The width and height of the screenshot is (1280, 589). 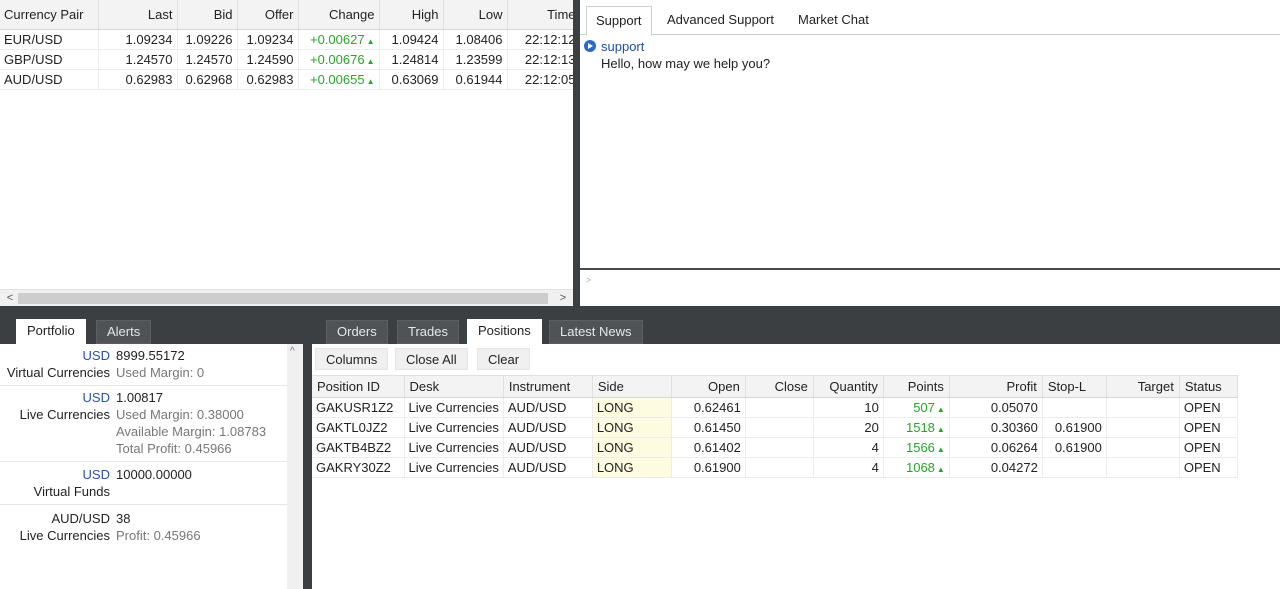 I want to click on portfolio-vertical-scrollbar: ^, so click(x=295, y=466).